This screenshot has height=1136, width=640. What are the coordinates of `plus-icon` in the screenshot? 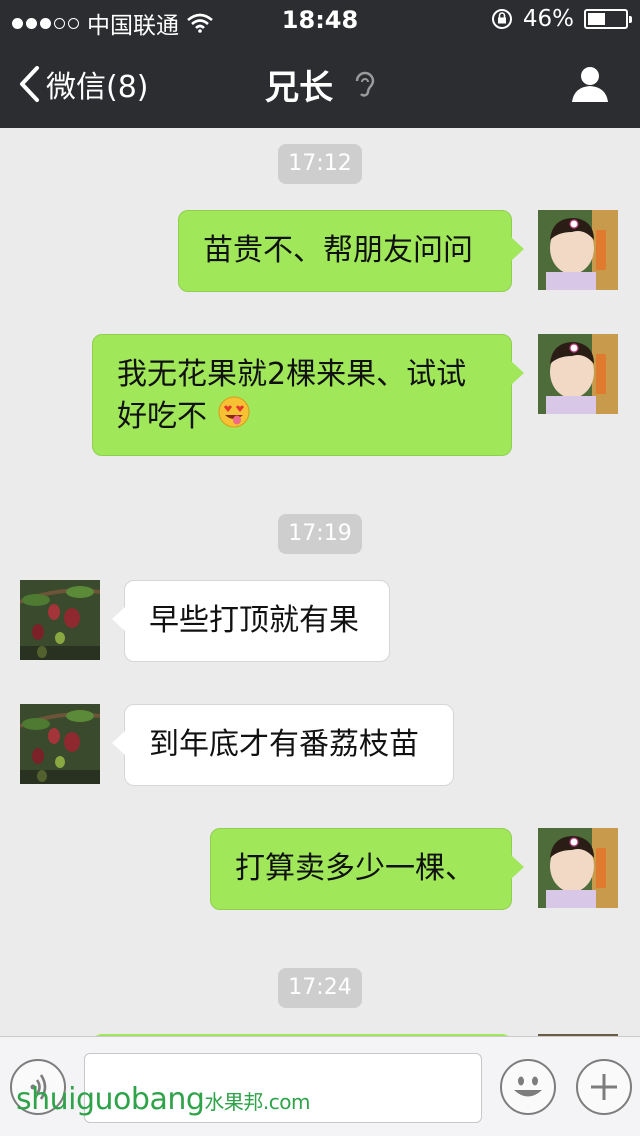 It's located at (604, 1087).